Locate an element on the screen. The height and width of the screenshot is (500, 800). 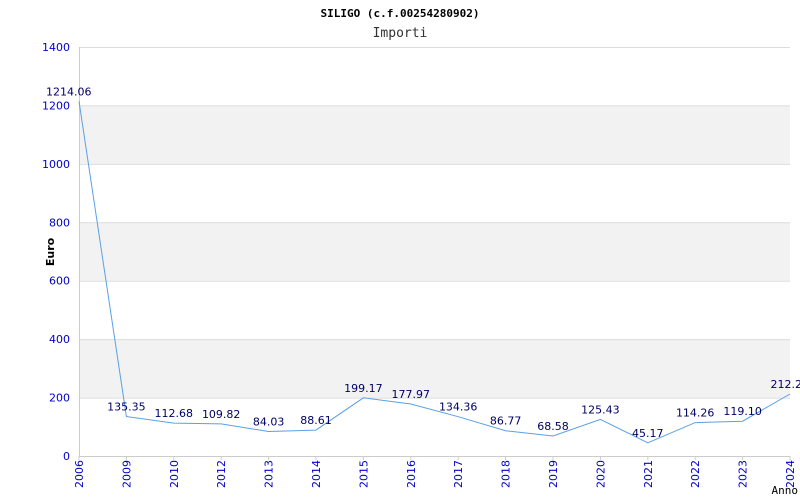
data-label: 114.26 is located at coordinates (695, 413).